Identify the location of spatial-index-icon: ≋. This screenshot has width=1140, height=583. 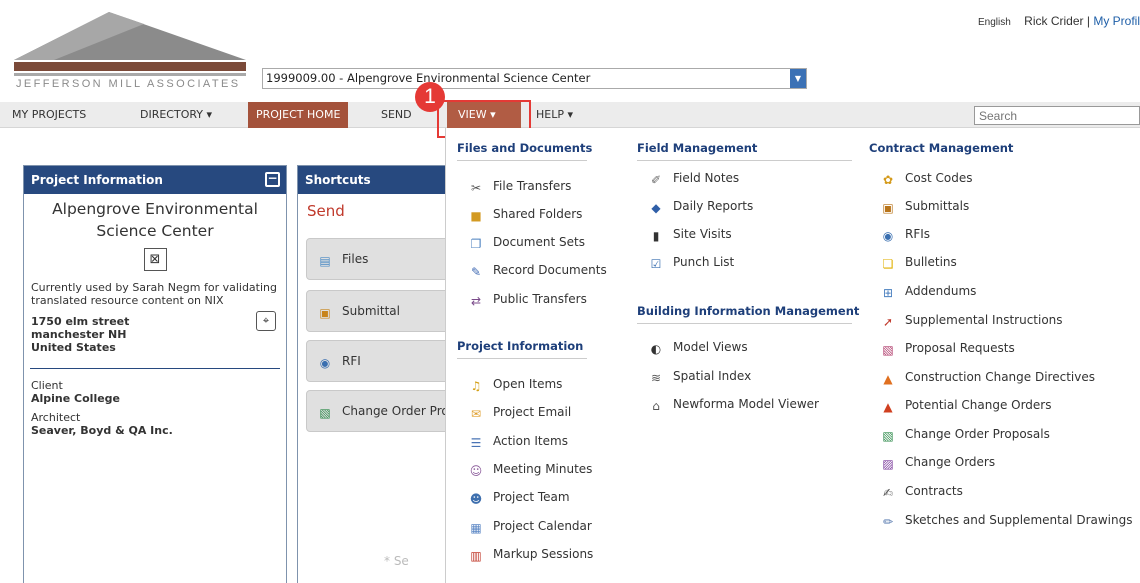
(656, 378).